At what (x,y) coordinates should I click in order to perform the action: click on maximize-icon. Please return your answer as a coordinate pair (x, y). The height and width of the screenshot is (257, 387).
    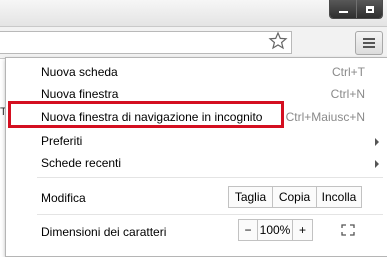
    Looking at the image, I should click on (369, 9).